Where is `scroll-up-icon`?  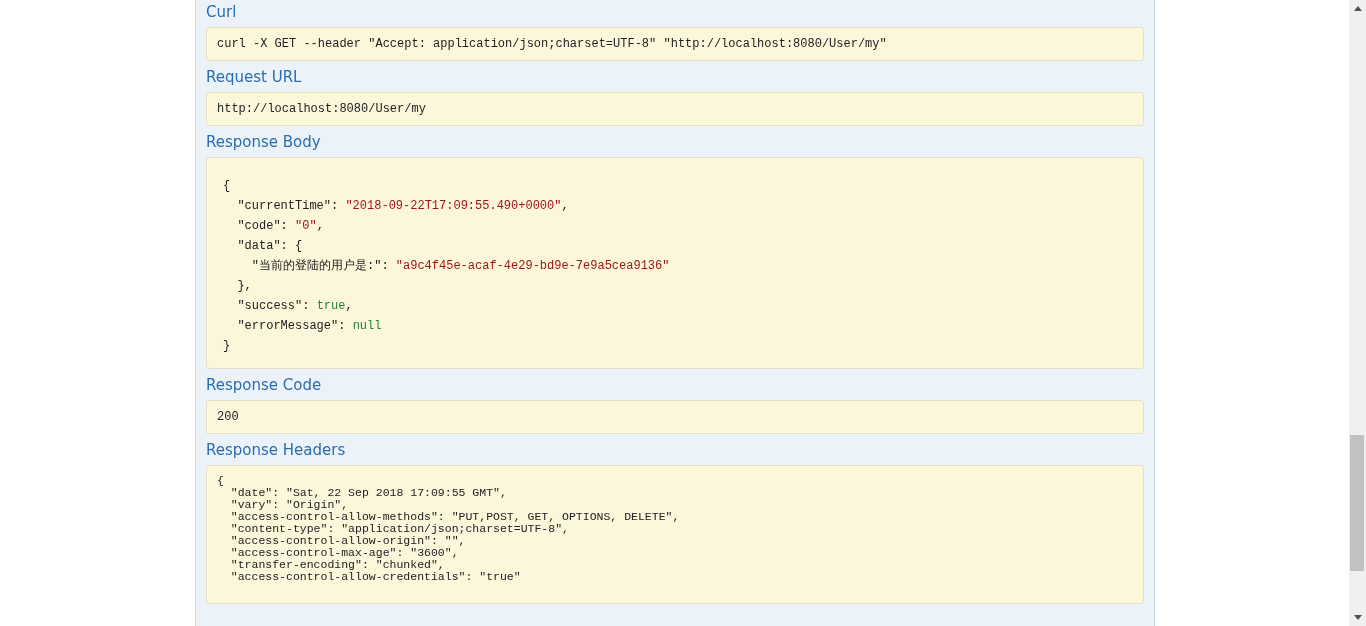
scroll-up-icon is located at coordinates (1357, 8).